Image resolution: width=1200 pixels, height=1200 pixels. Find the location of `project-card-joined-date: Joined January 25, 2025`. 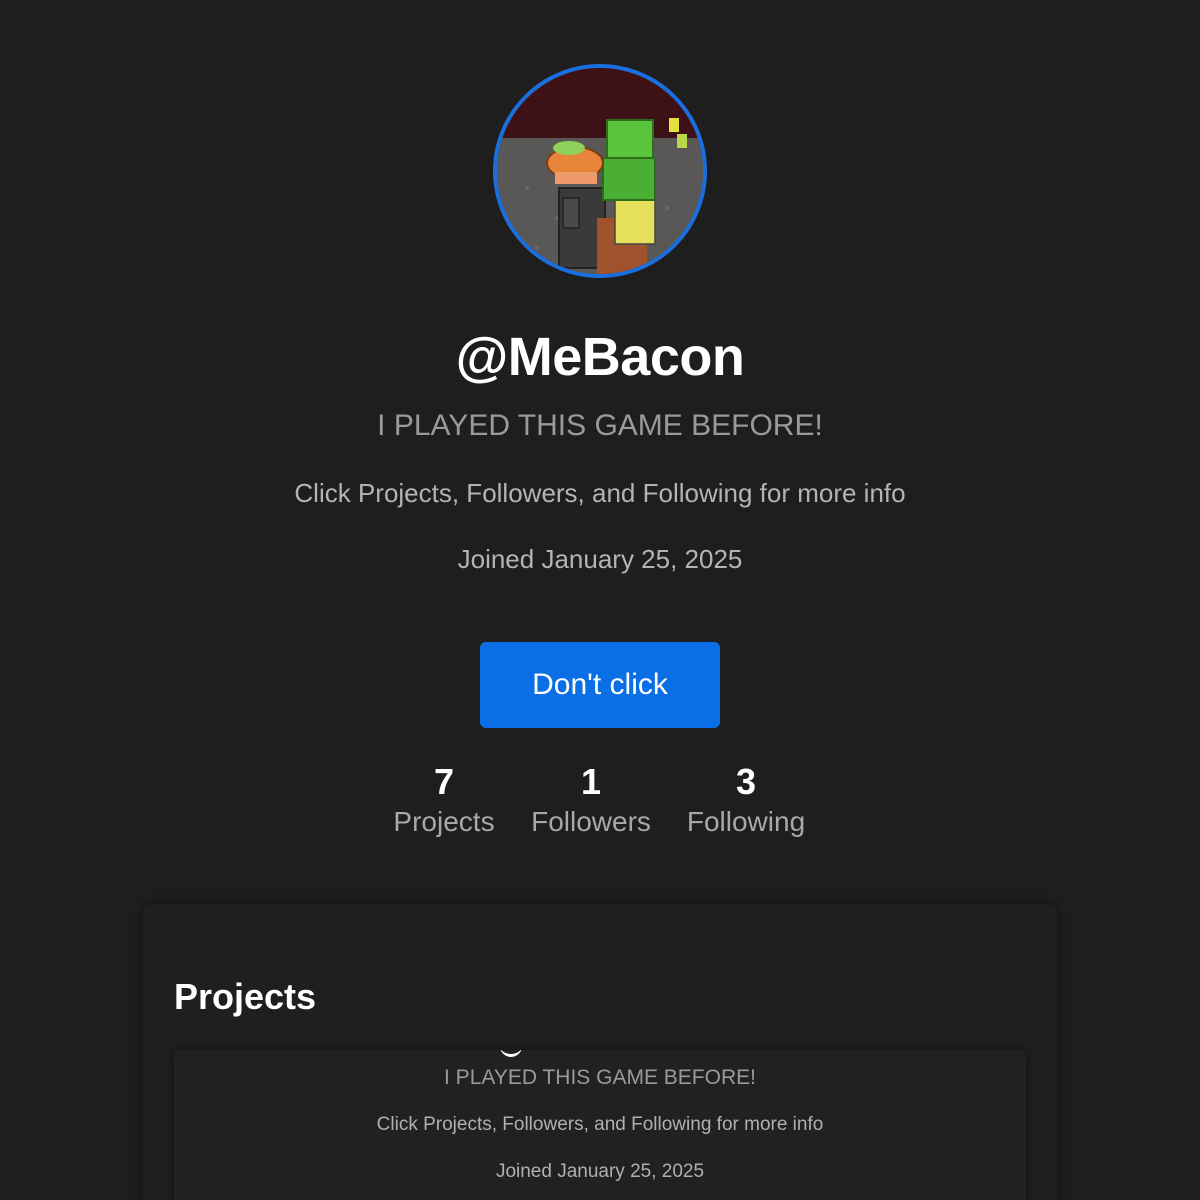

project-card-joined-date: Joined January 25, 2025 is located at coordinates (600, 1171).